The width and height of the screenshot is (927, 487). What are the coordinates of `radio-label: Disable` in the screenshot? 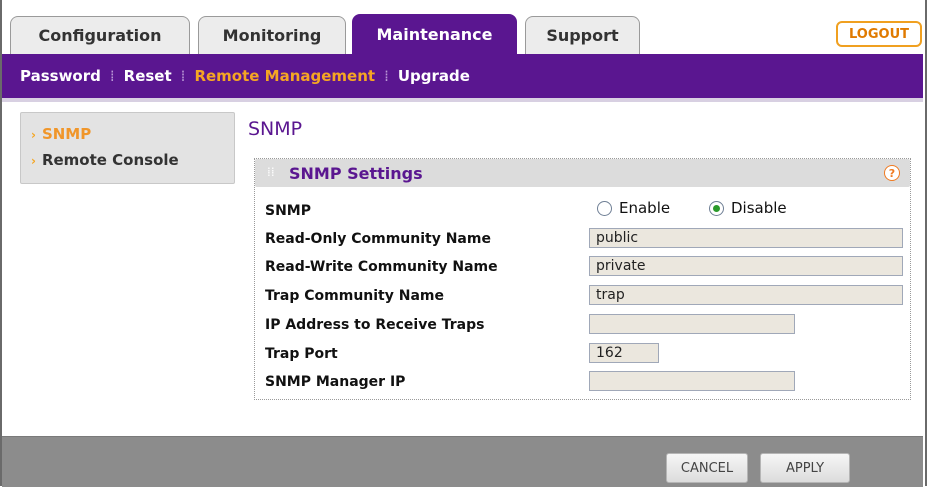 It's located at (759, 208).